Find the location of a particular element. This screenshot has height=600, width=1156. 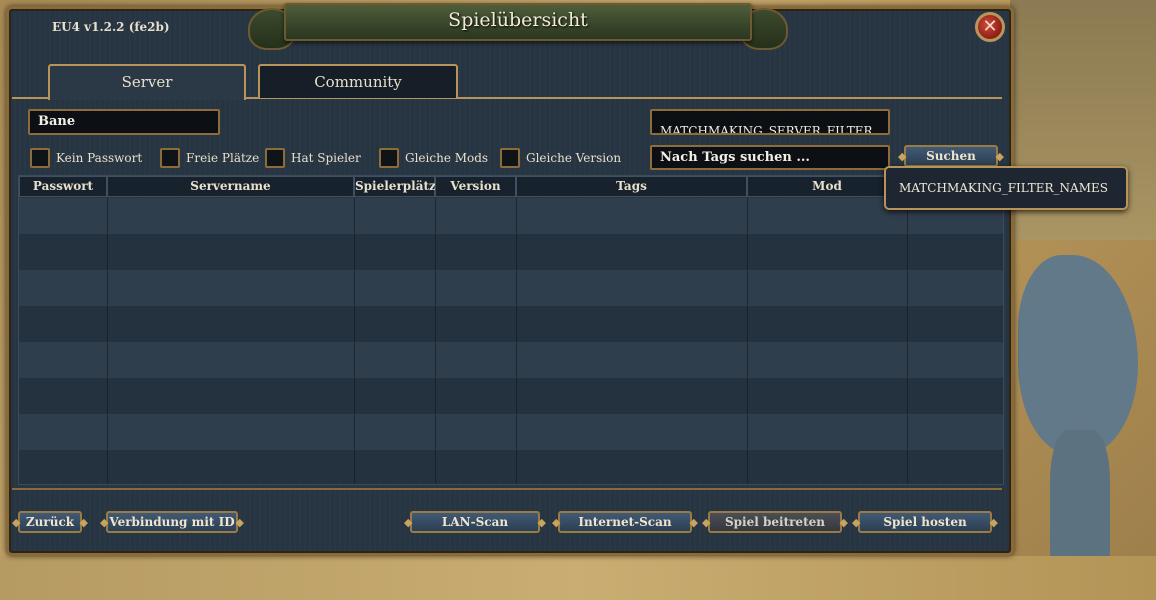

matchmaking-filter-box: MATCHMAKING_SERVER_FILTER is located at coordinates (770, 122).